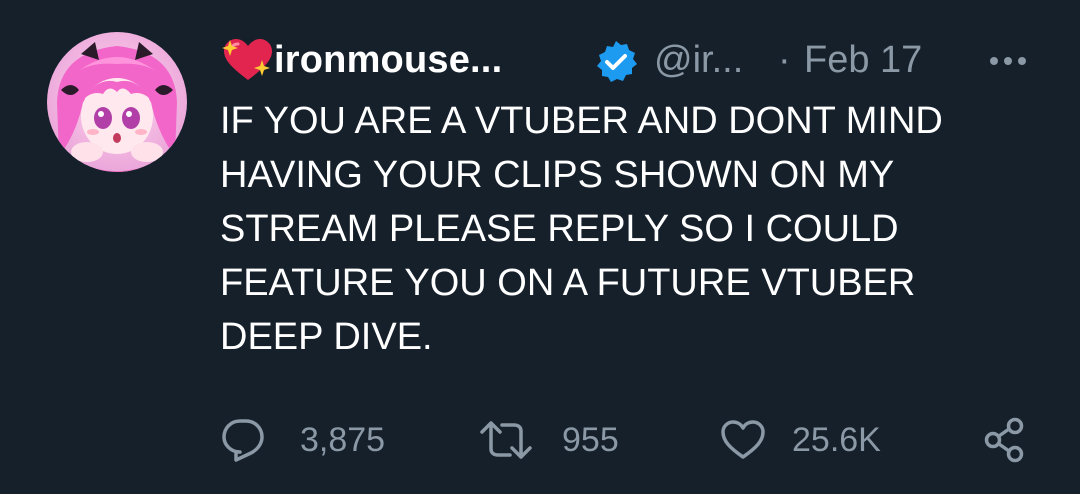  I want to click on share-icon, so click(1004, 440).